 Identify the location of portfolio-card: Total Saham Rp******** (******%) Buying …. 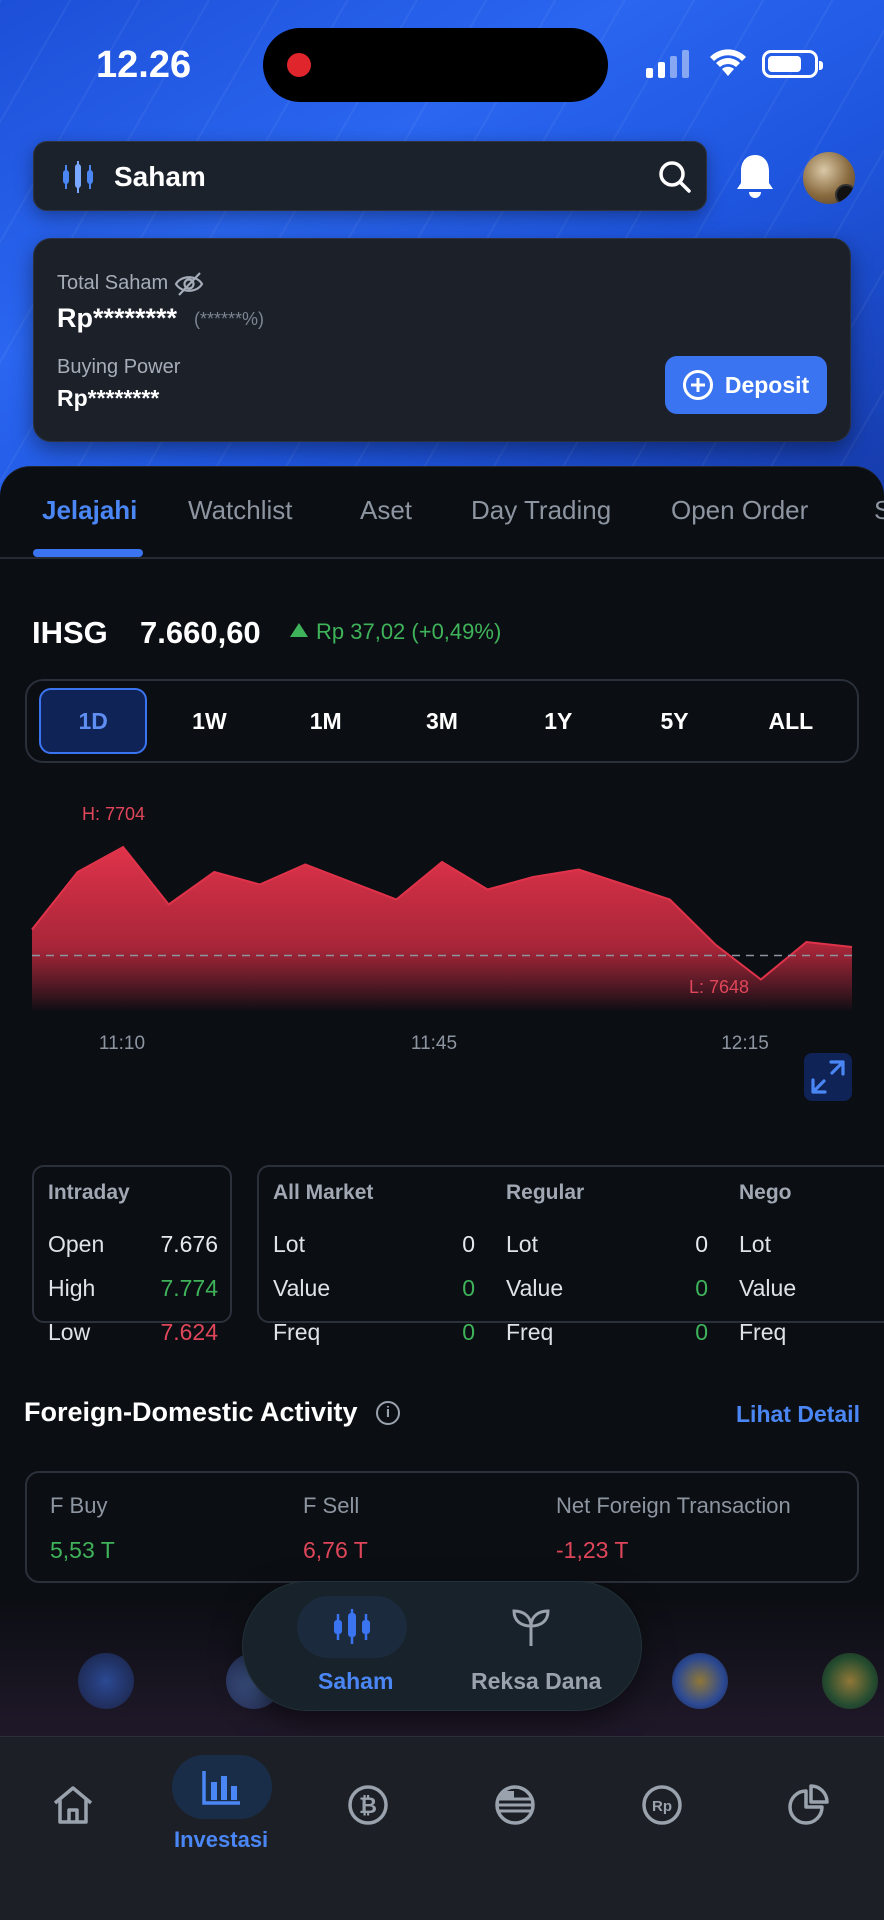
(442, 340).